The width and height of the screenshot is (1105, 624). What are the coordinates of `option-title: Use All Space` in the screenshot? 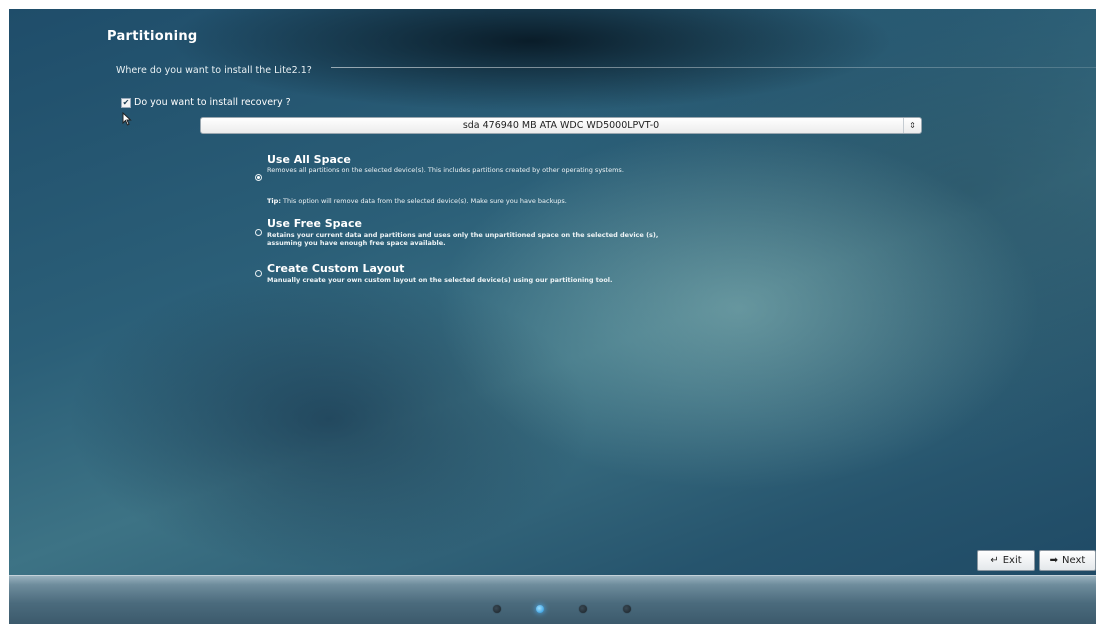 It's located at (309, 159).